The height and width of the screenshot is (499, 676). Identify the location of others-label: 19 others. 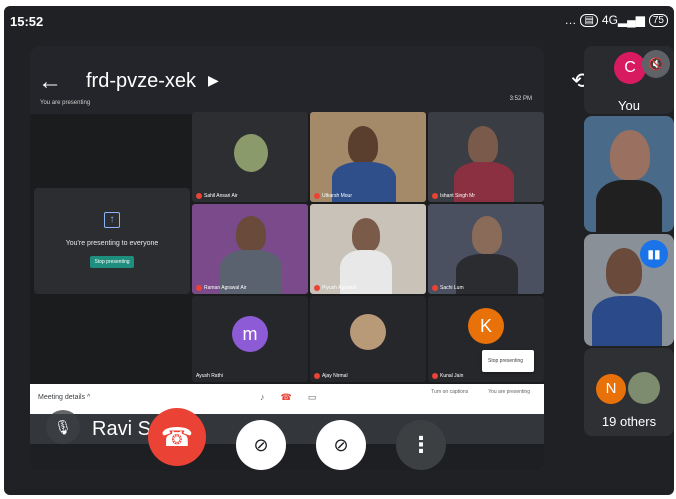
(629, 421).